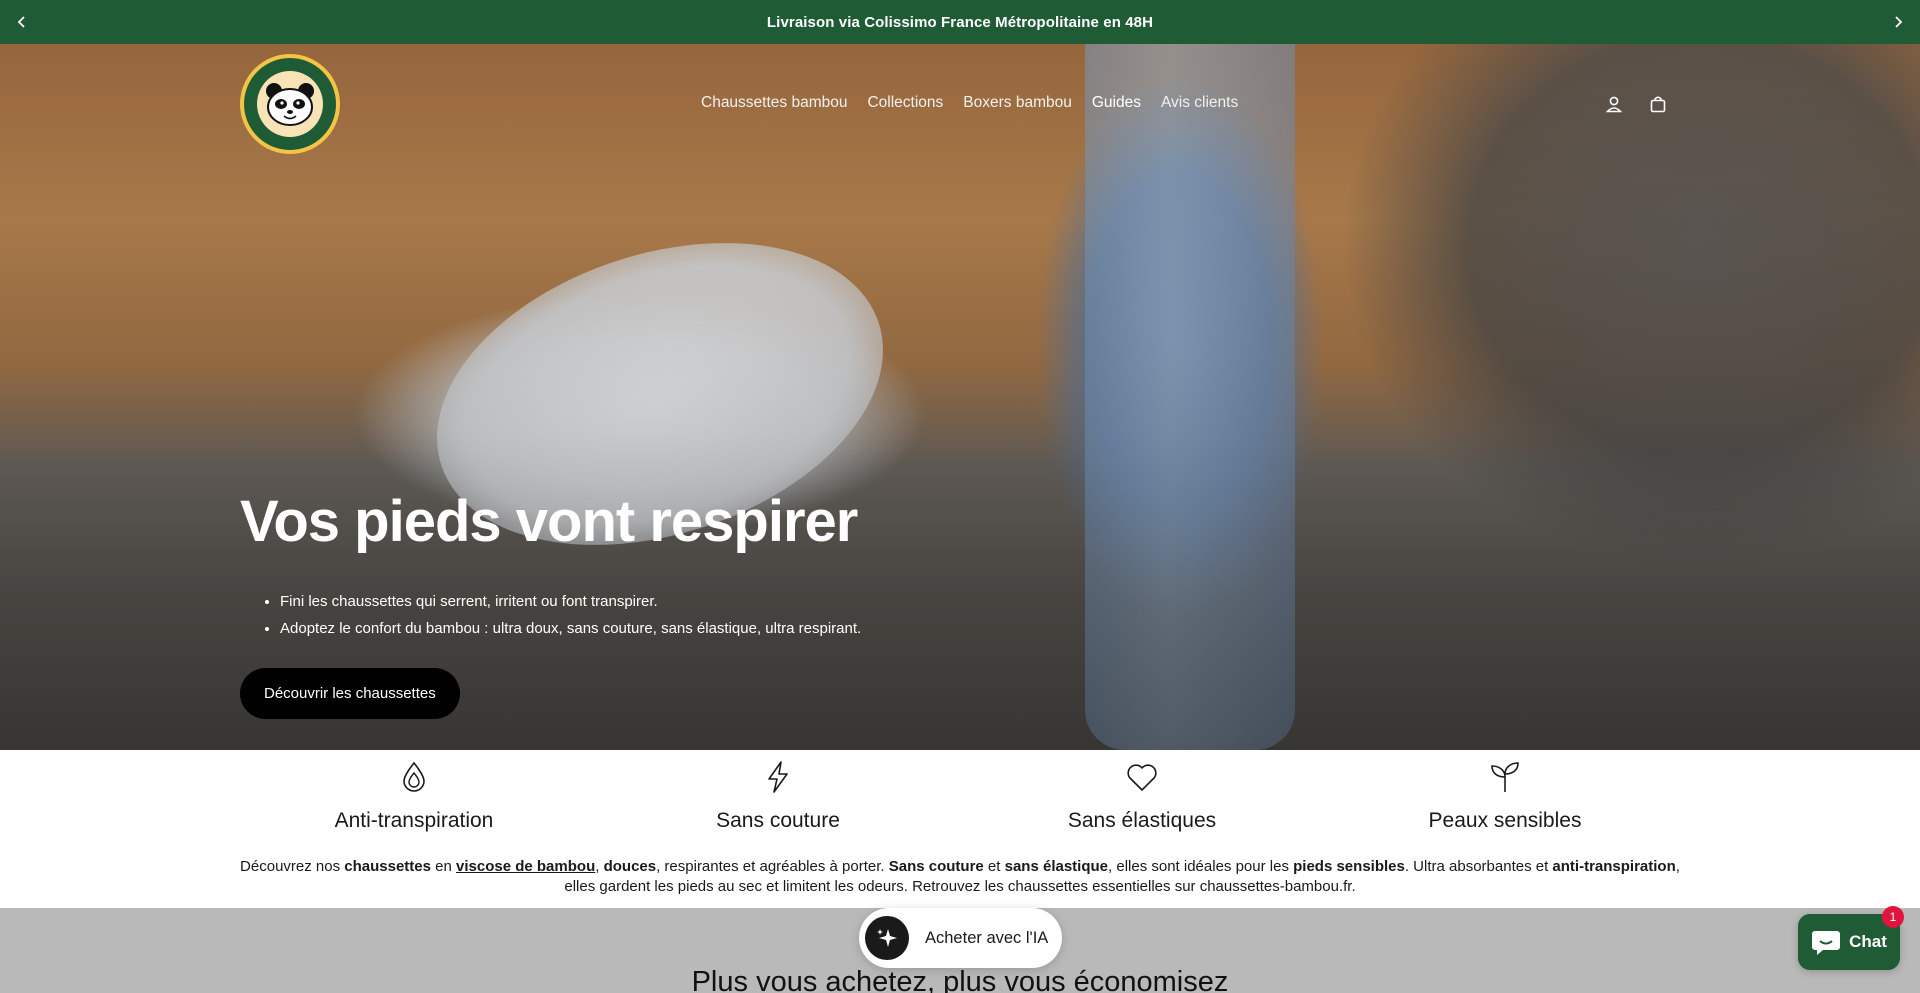 The height and width of the screenshot is (993, 1920). What do you see at coordinates (960, 979) in the screenshot?
I see `section-heading: Plus vous achetez, plus vous économisez` at bounding box center [960, 979].